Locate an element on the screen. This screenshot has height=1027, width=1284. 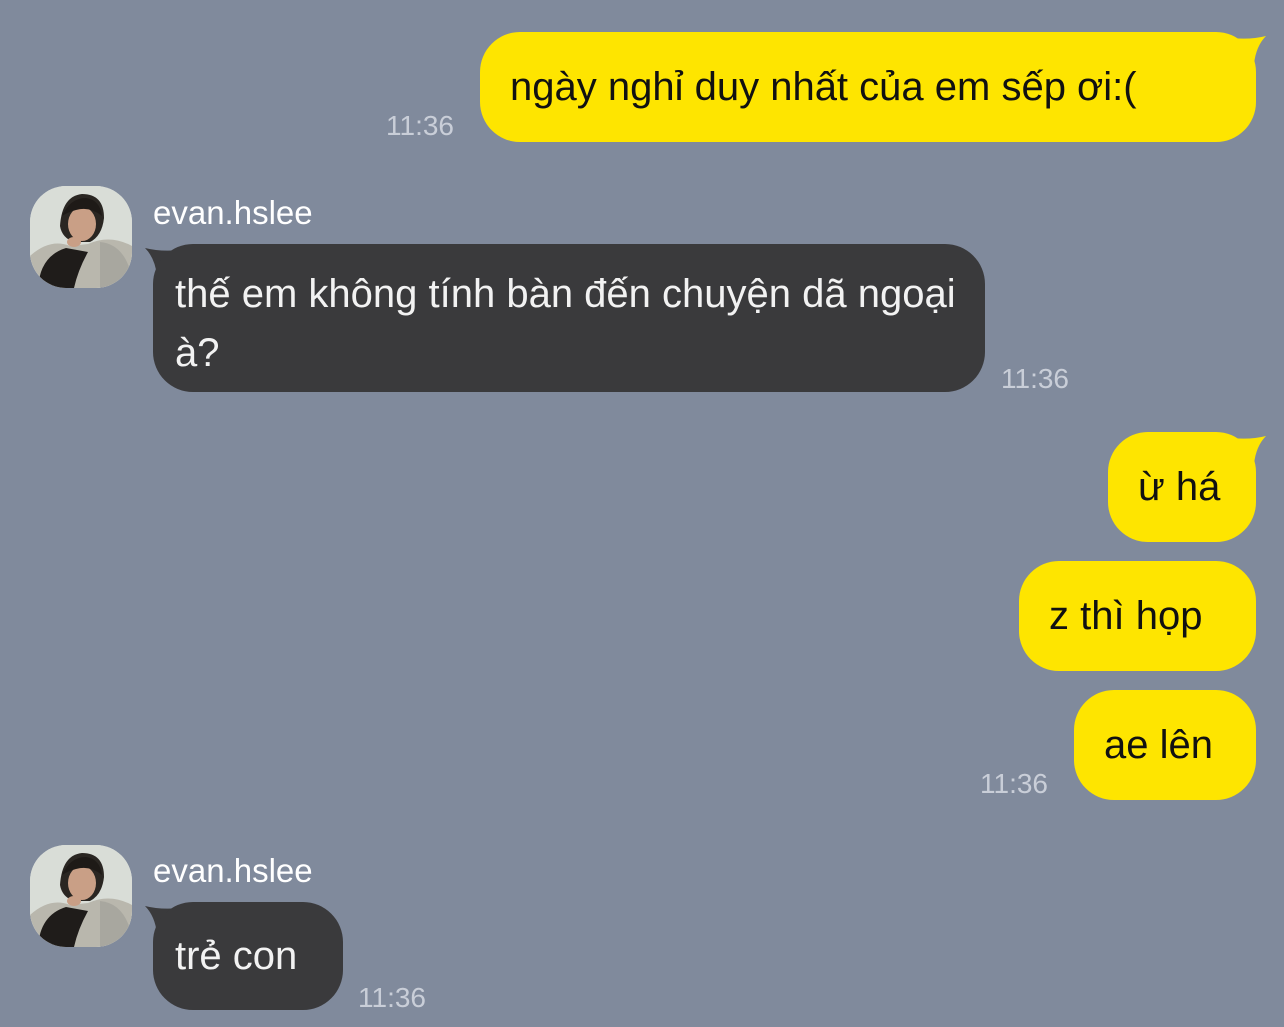
message-text: ae lên is located at coordinates (1158, 745).